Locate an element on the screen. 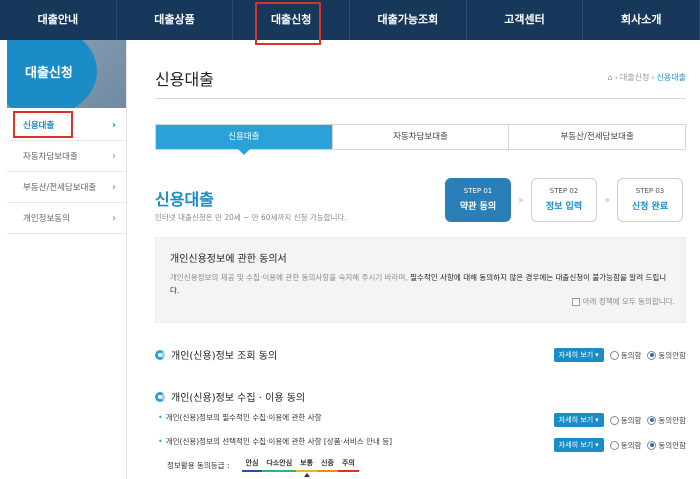 This screenshot has width=700, height=479. collect-consent-heading: 개인(신용)정보 수집 · 이용 동의 is located at coordinates (230, 396).